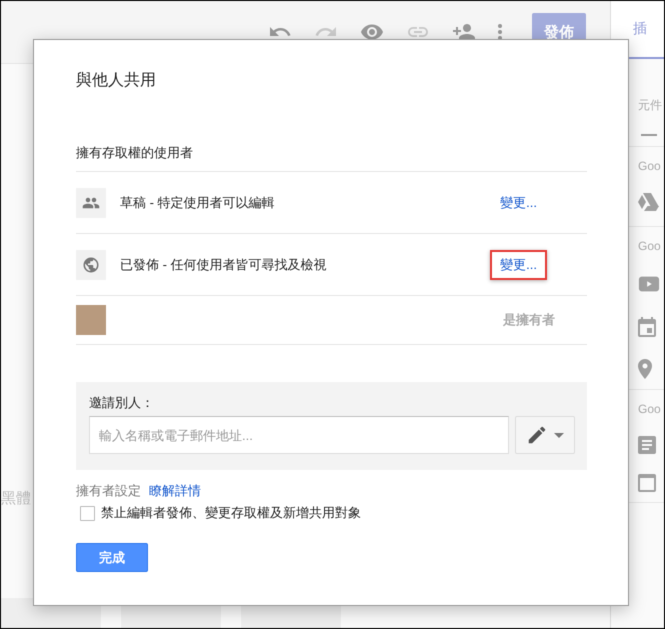 This screenshot has width=665, height=629. Describe the element at coordinates (175, 491) in the screenshot. I see `learn-more-link: 瞭解詳情` at that location.